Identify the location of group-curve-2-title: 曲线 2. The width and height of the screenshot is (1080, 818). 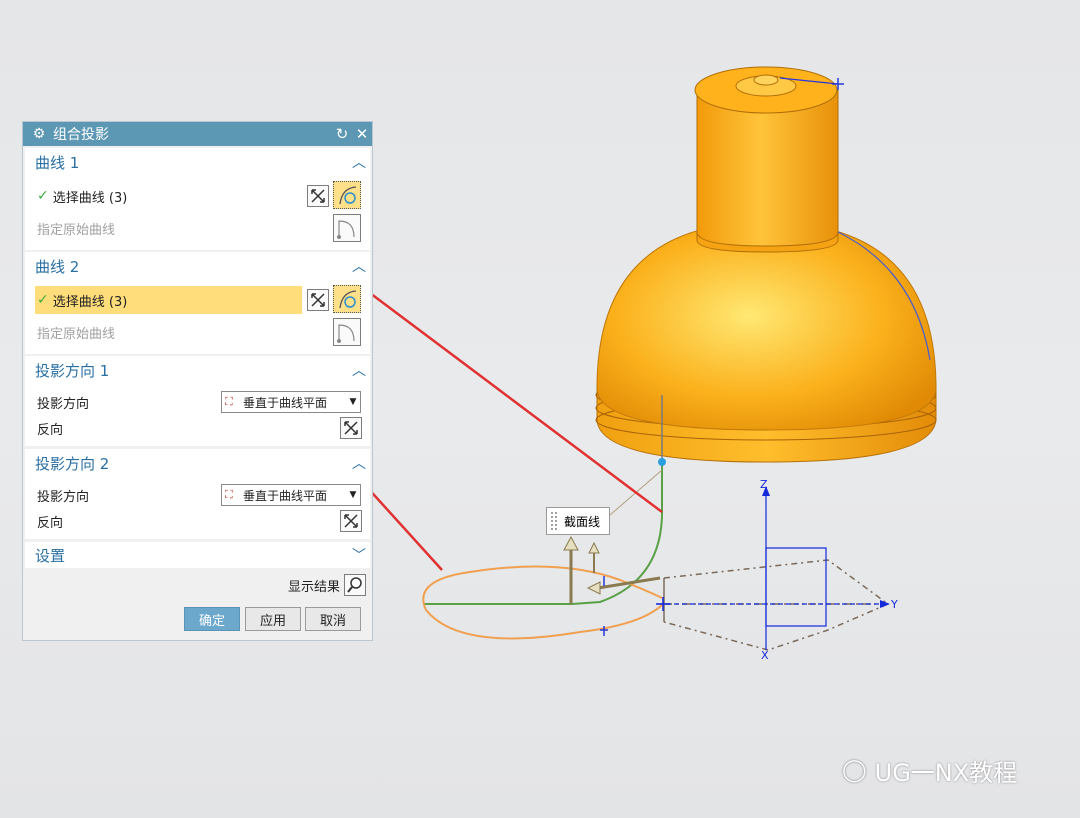
(57, 266).